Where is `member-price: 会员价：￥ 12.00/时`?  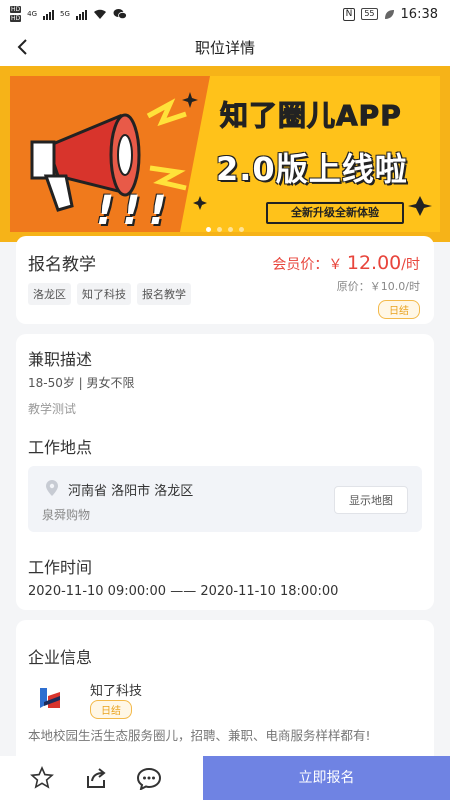 member-price: 会员价：￥ 12.00/时 is located at coordinates (346, 263).